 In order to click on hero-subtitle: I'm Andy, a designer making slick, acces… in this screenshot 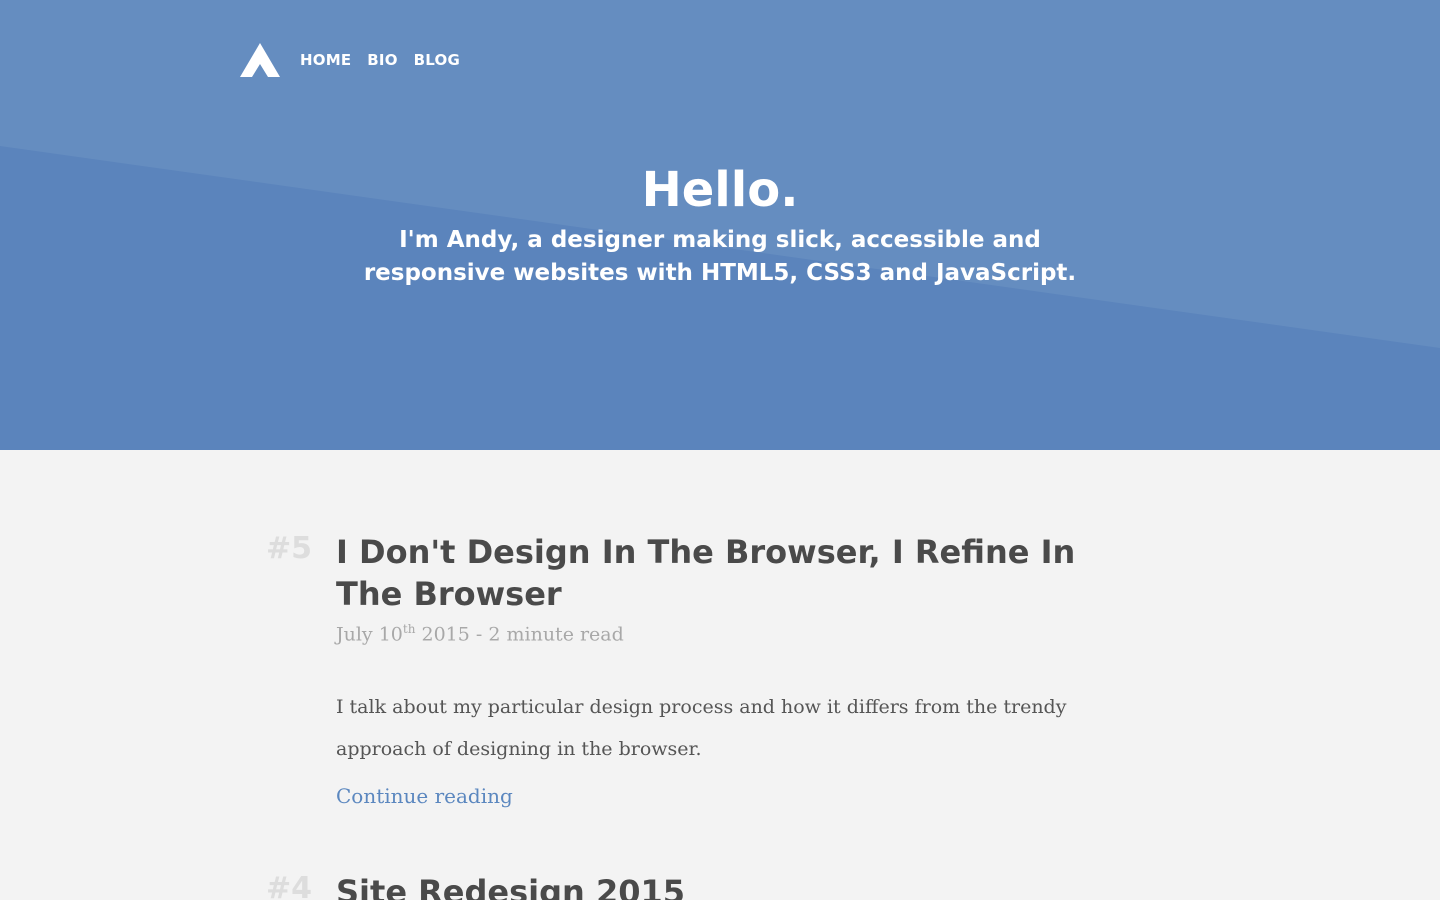, I will do `click(720, 256)`.